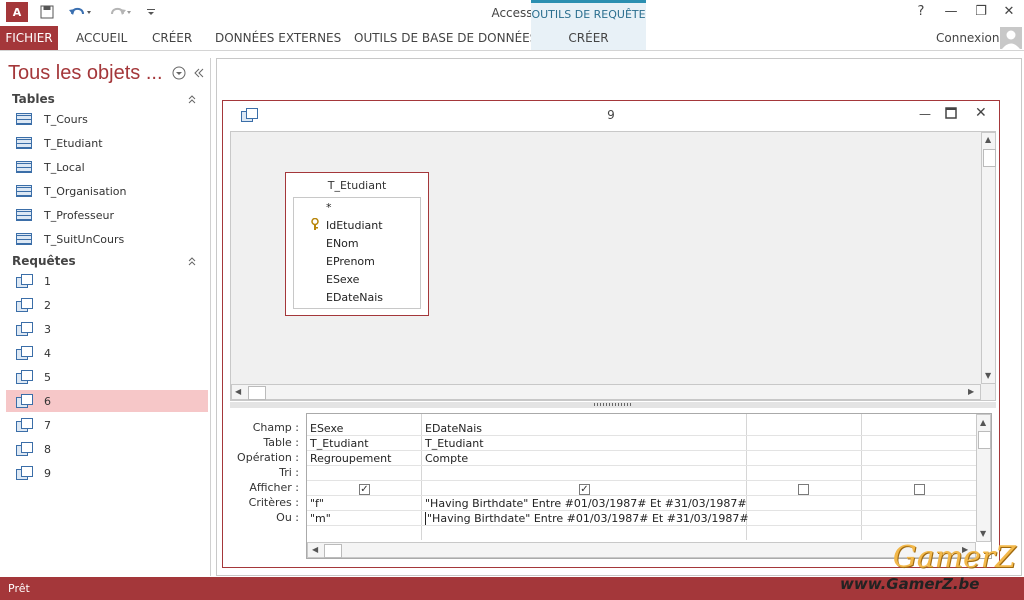 The height and width of the screenshot is (600, 1024). Describe the element at coordinates (981, 12) in the screenshot. I see `restore-button: ❐` at that location.